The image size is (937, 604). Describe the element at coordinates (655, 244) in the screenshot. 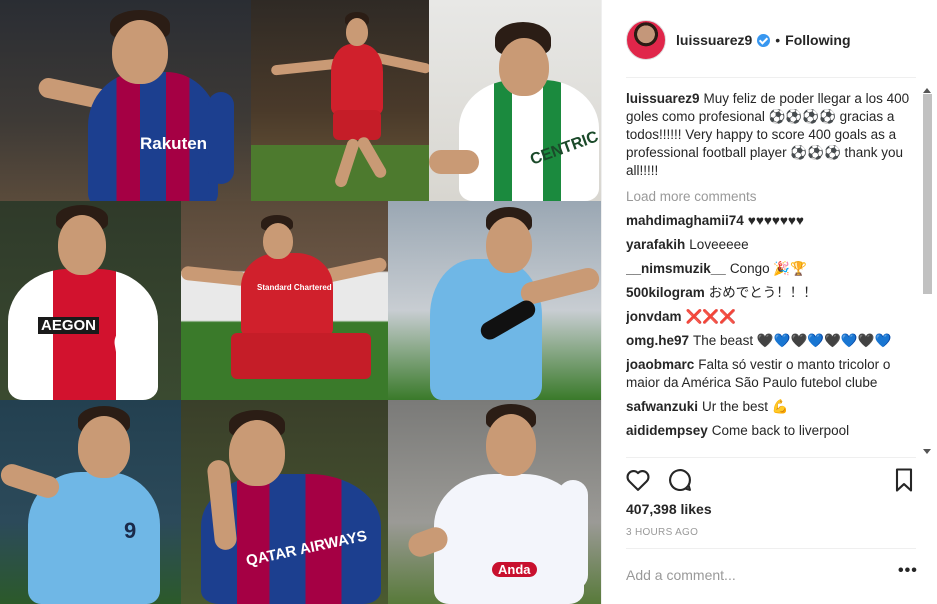

I see `comment-username: yarafakih` at that location.